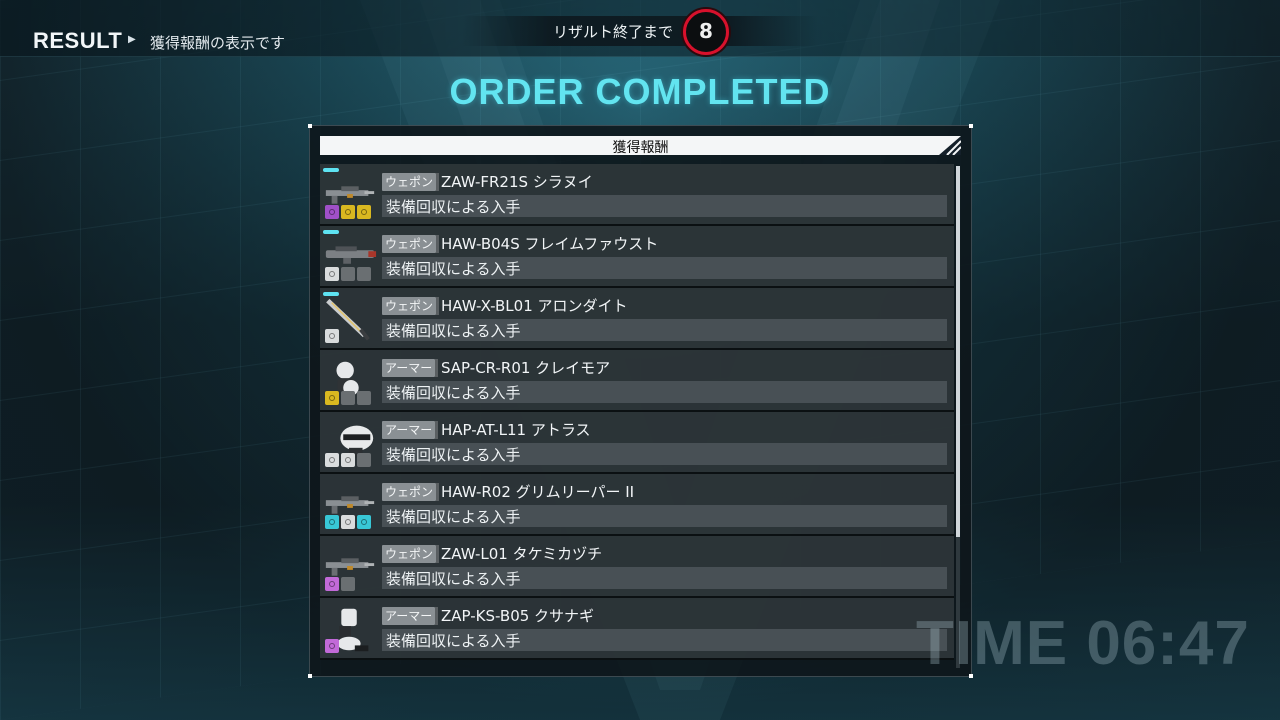 The height and width of the screenshot is (720, 1280). What do you see at coordinates (218, 43) in the screenshot?
I see `result-subtitle: 獲得報酬の表示です` at bounding box center [218, 43].